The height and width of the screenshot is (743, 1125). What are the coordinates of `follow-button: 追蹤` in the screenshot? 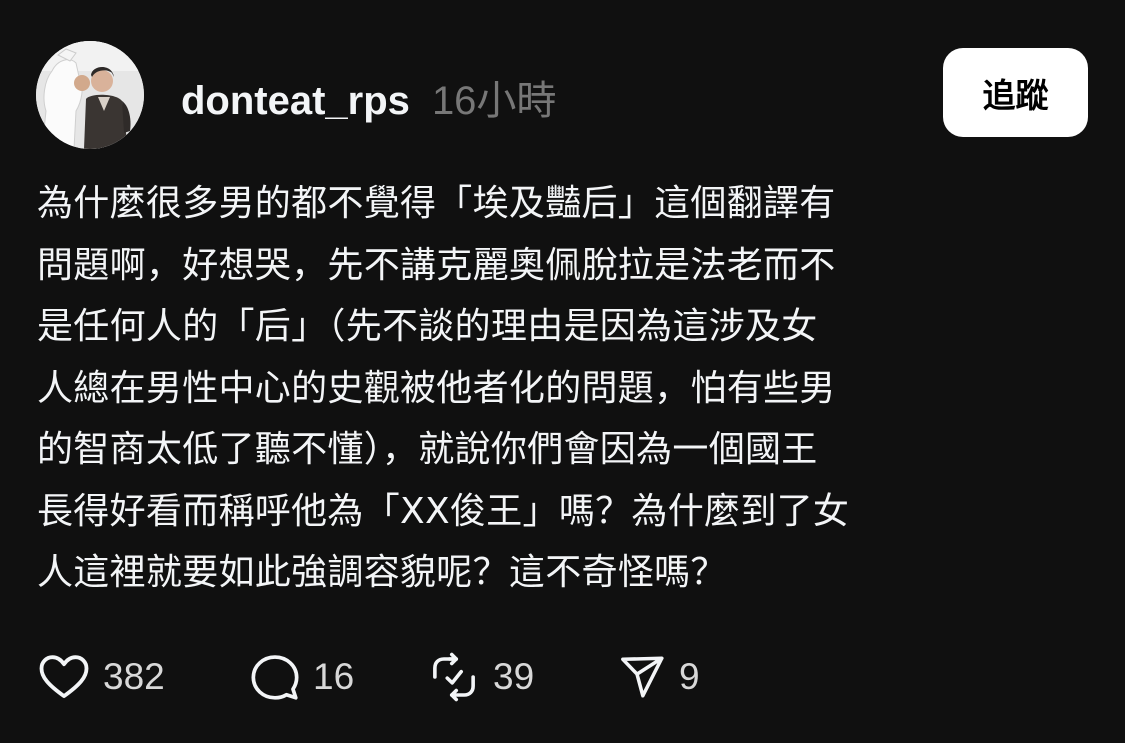 It's located at (1015, 92).